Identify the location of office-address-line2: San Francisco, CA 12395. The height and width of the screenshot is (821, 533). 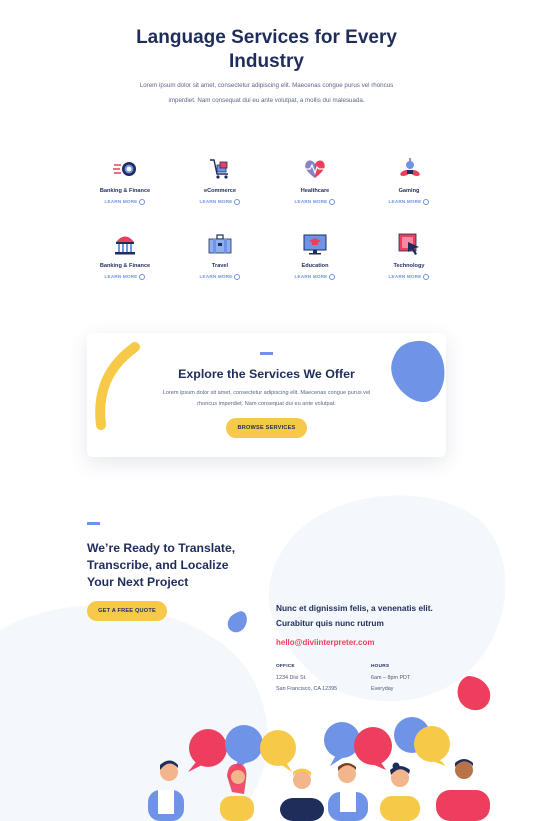
(307, 689).